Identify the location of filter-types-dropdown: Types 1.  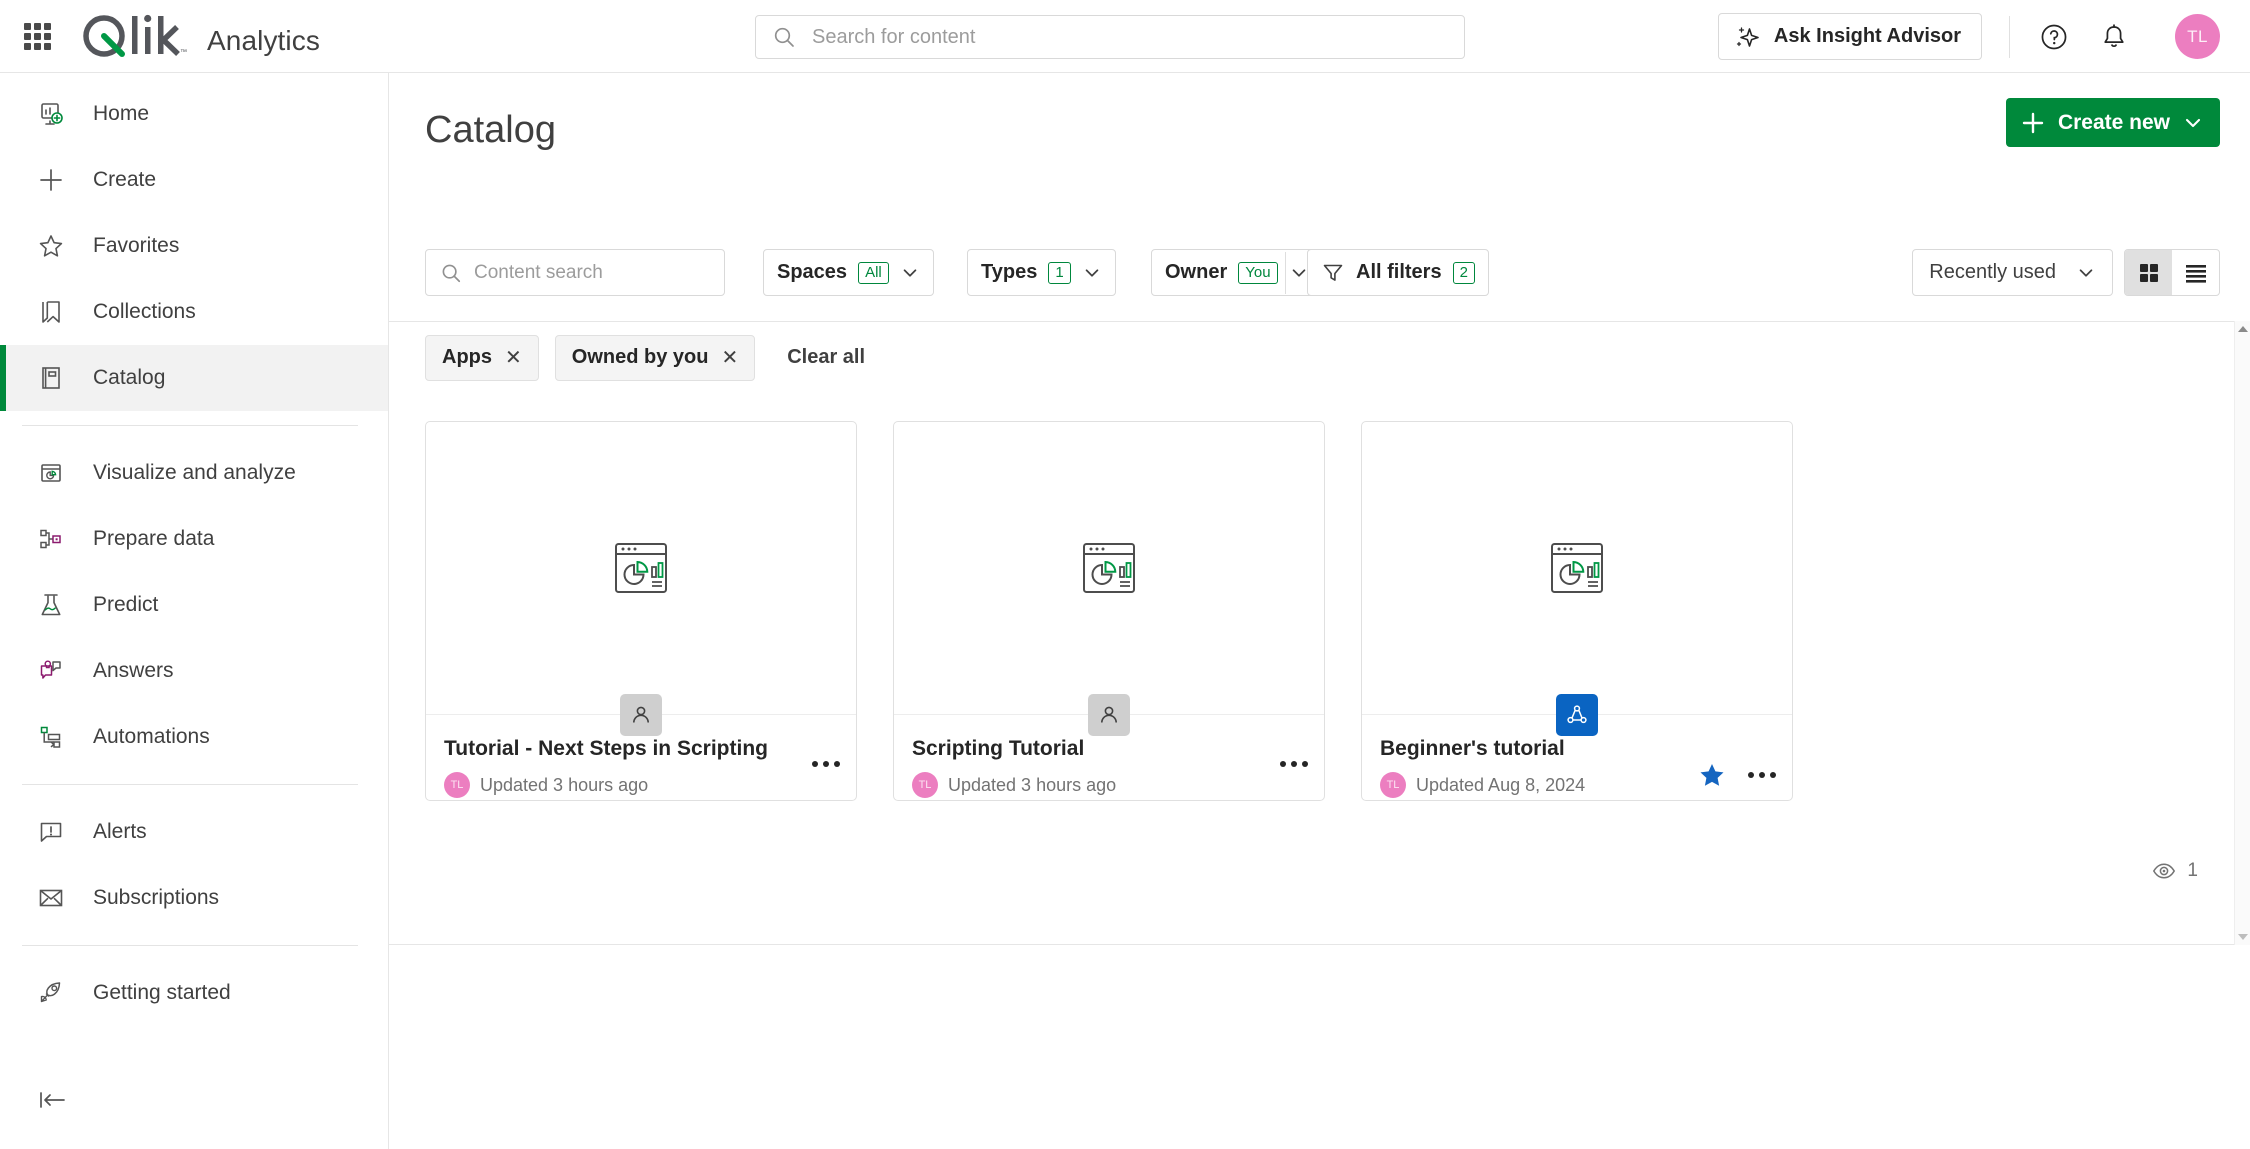
(1041, 272).